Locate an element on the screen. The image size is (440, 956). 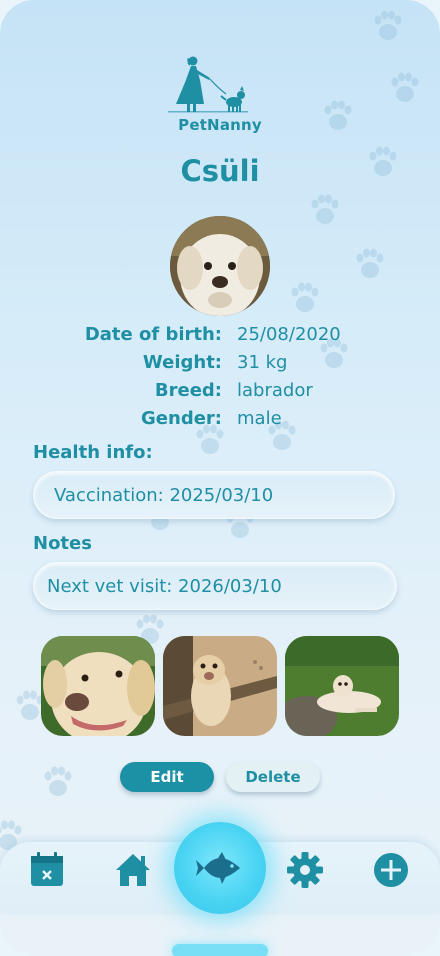
center-fish-button is located at coordinates (220, 868).